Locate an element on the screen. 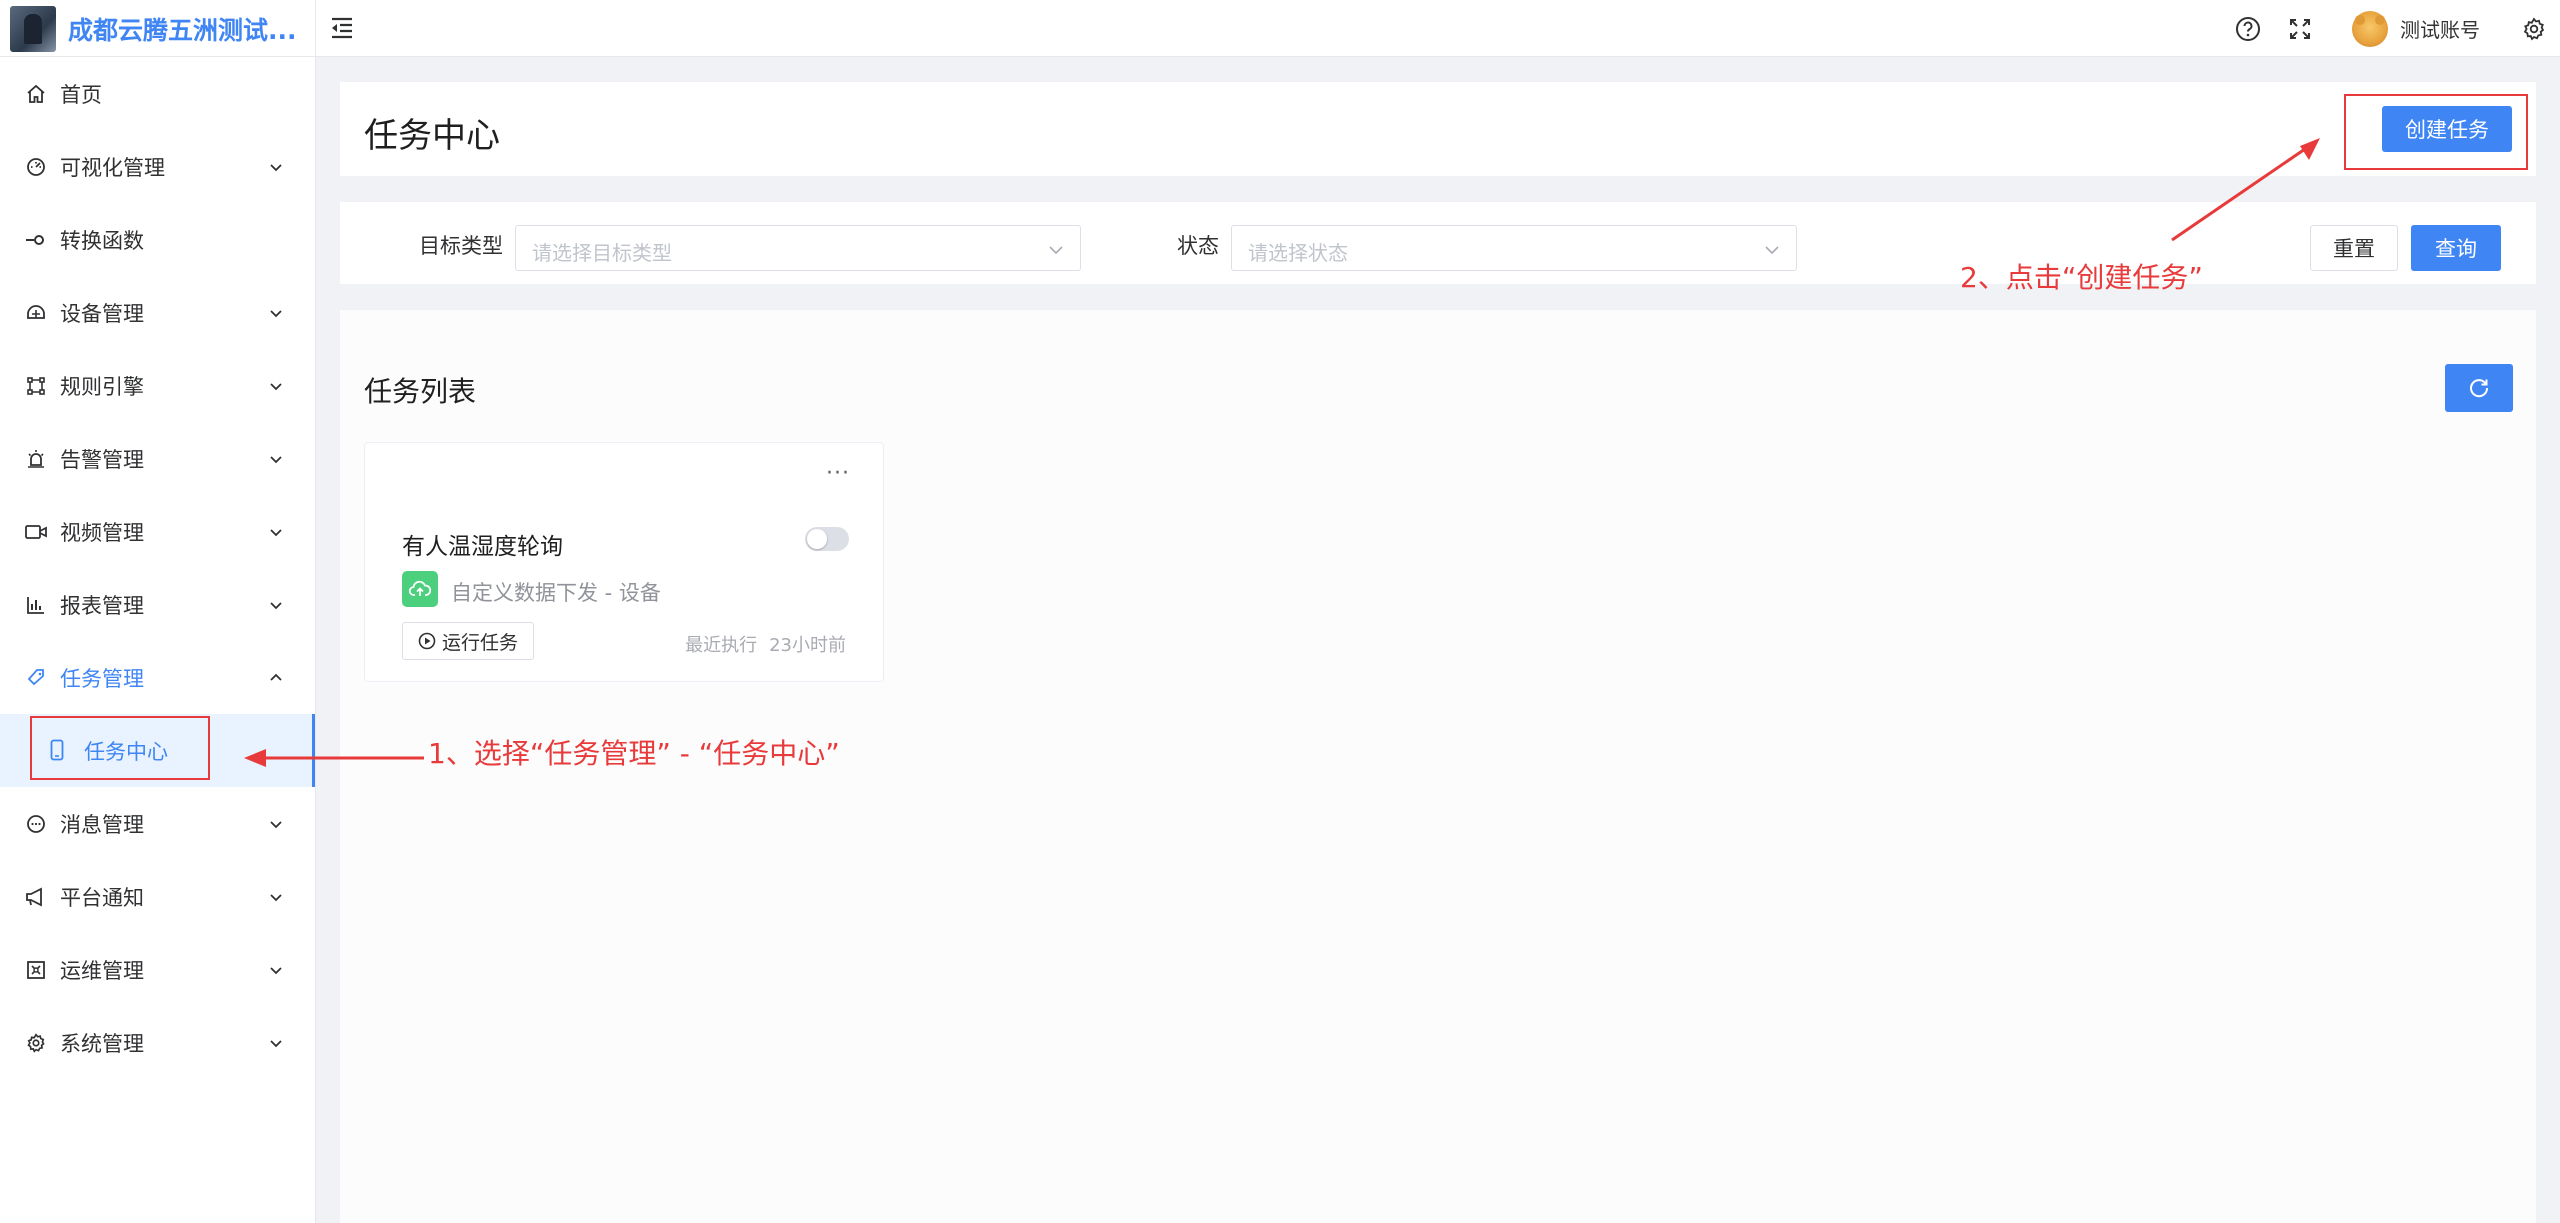 Image resolution: width=2560 pixels, height=1223 pixels. settings-button is located at coordinates (2534, 29).